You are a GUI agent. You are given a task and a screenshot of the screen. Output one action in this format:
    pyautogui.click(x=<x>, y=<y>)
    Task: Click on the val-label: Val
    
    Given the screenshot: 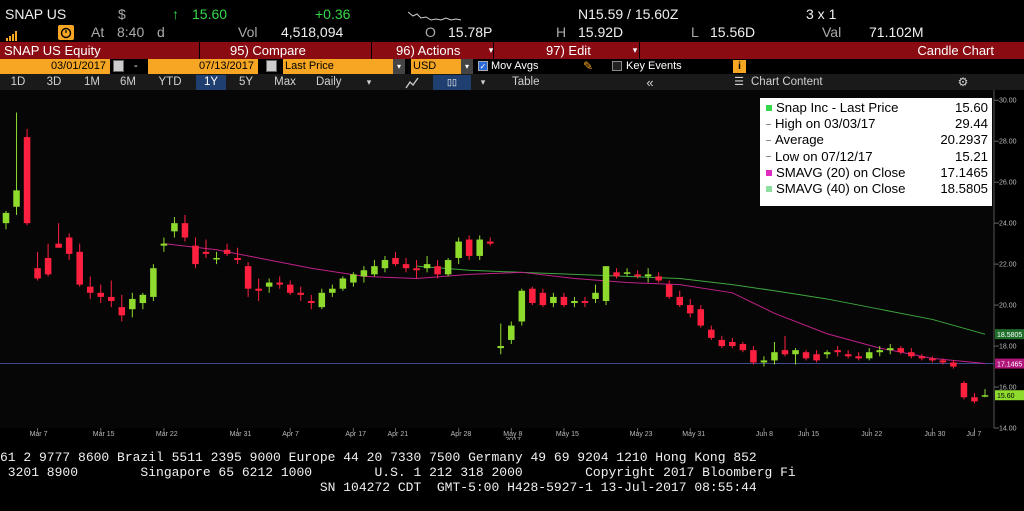 What is the action you would take?
    pyautogui.click(x=832, y=32)
    